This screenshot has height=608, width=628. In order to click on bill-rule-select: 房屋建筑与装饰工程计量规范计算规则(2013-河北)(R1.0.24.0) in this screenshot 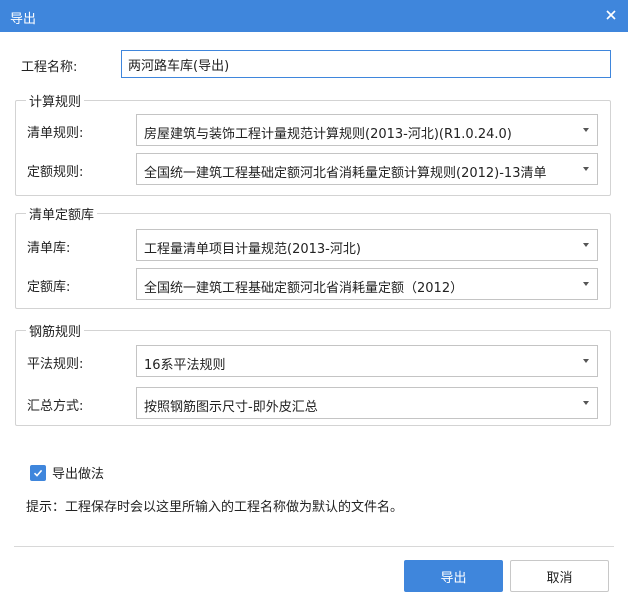, I will do `click(367, 130)`.